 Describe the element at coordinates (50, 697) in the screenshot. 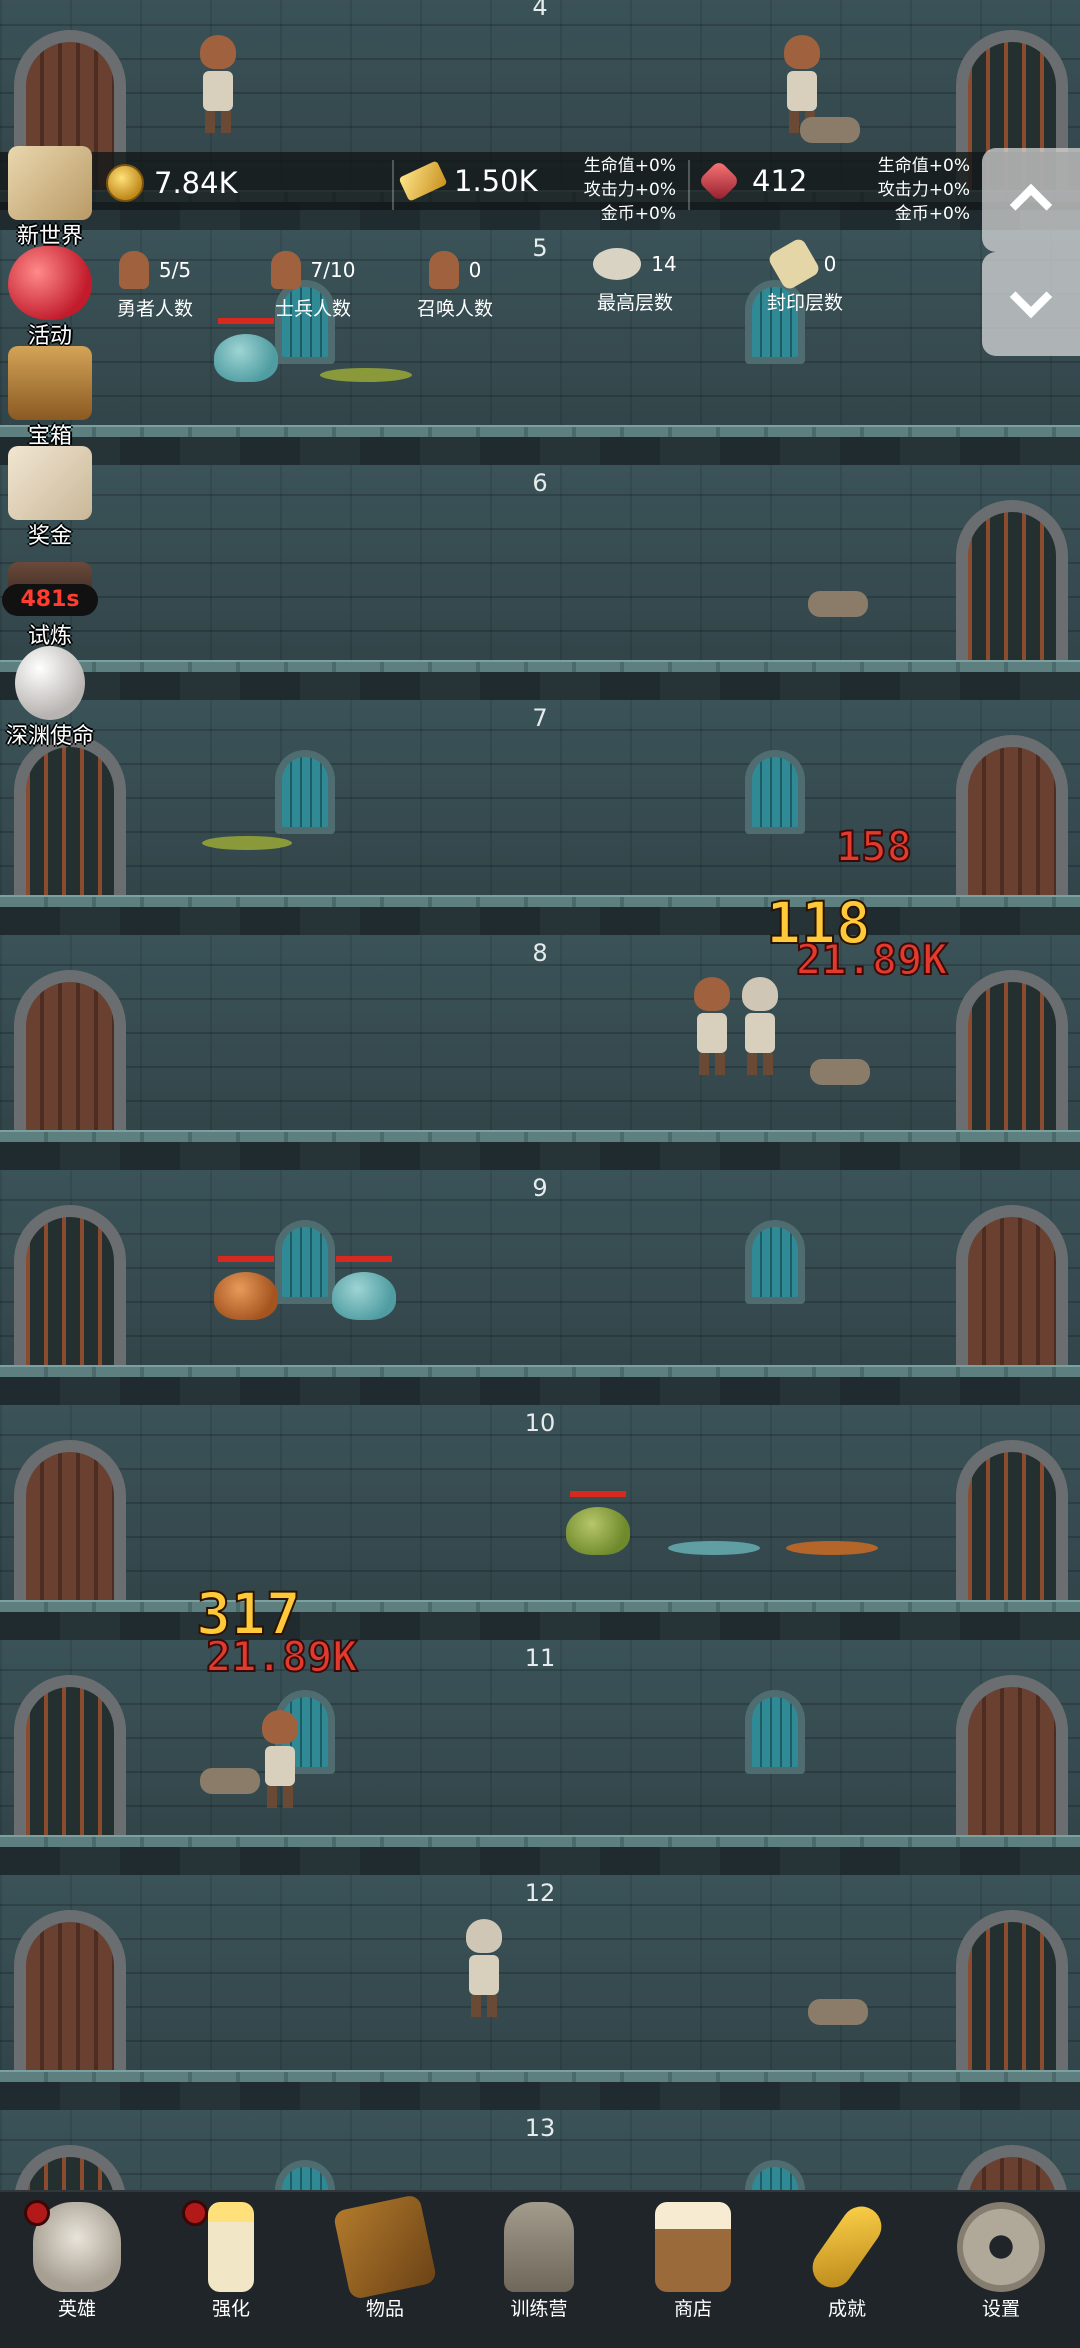

I see `abyss-mission-button: 深渊使命` at that location.